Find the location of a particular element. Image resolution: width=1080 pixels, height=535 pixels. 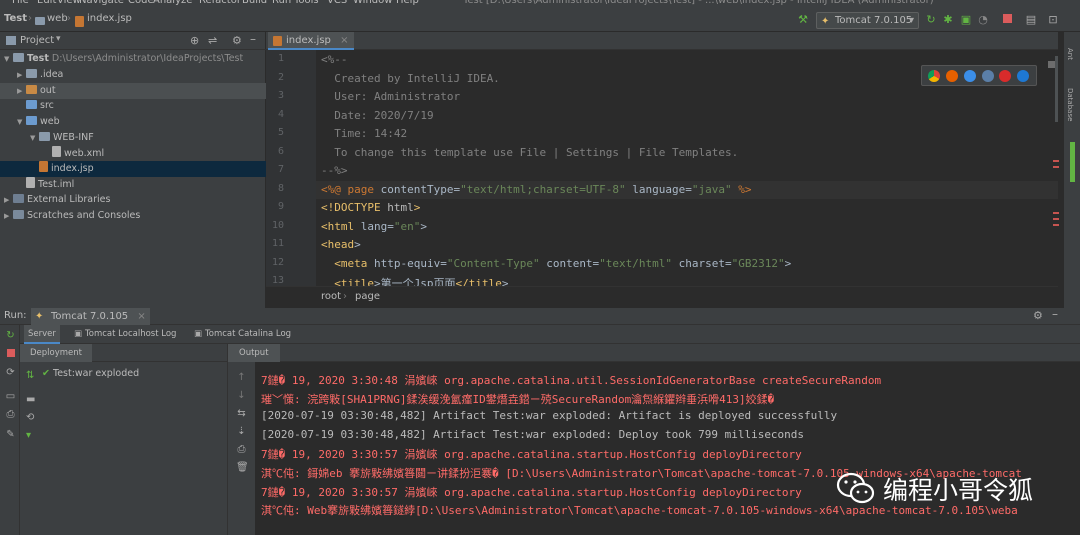

tree-item: ▶ .idea is located at coordinates (133, 75).